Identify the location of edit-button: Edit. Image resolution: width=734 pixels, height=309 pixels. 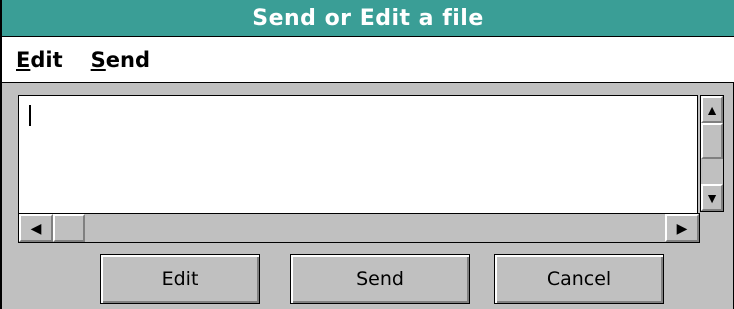
(180, 279).